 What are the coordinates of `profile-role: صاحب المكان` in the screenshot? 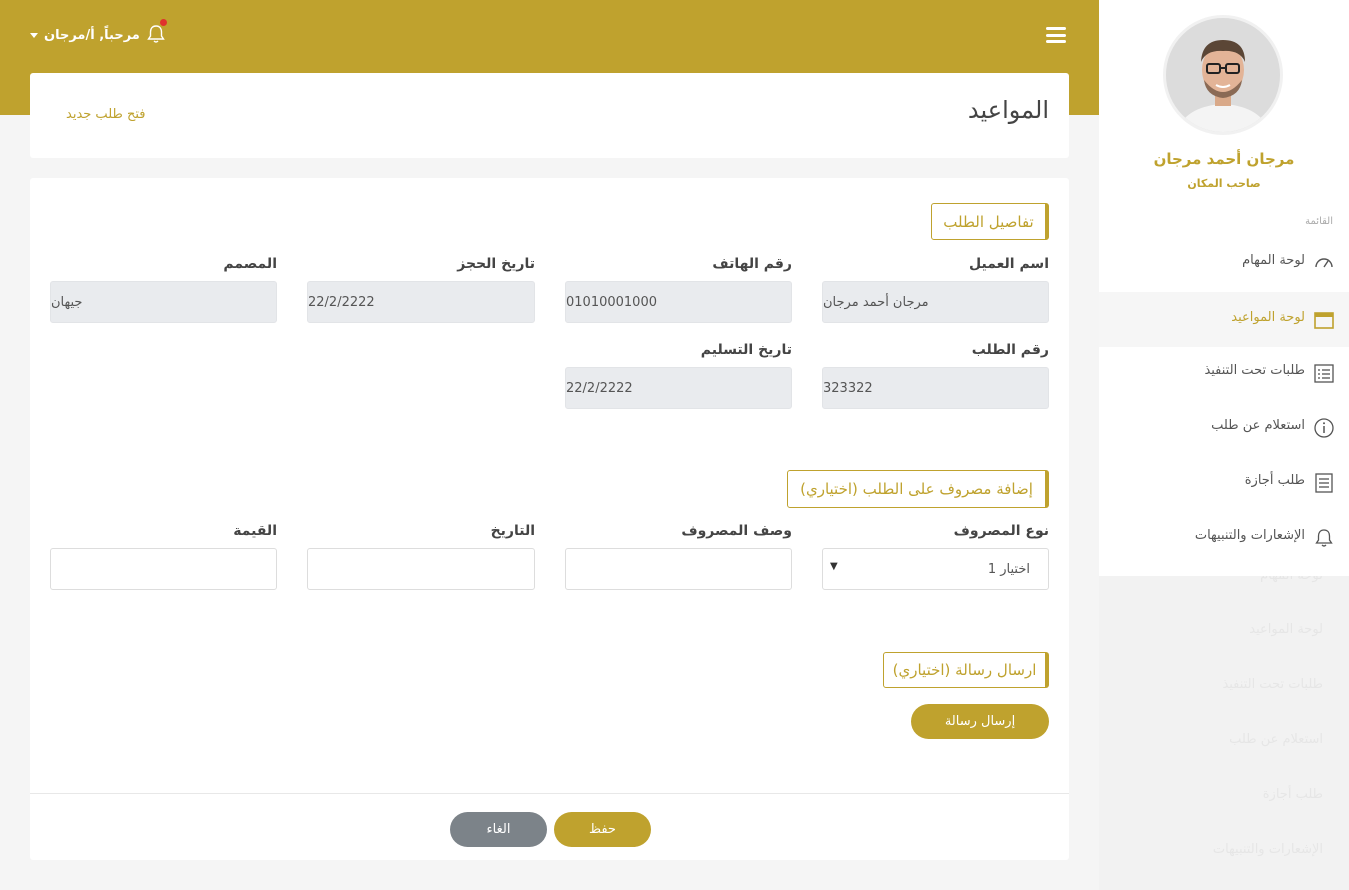 It's located at (1224, 183).